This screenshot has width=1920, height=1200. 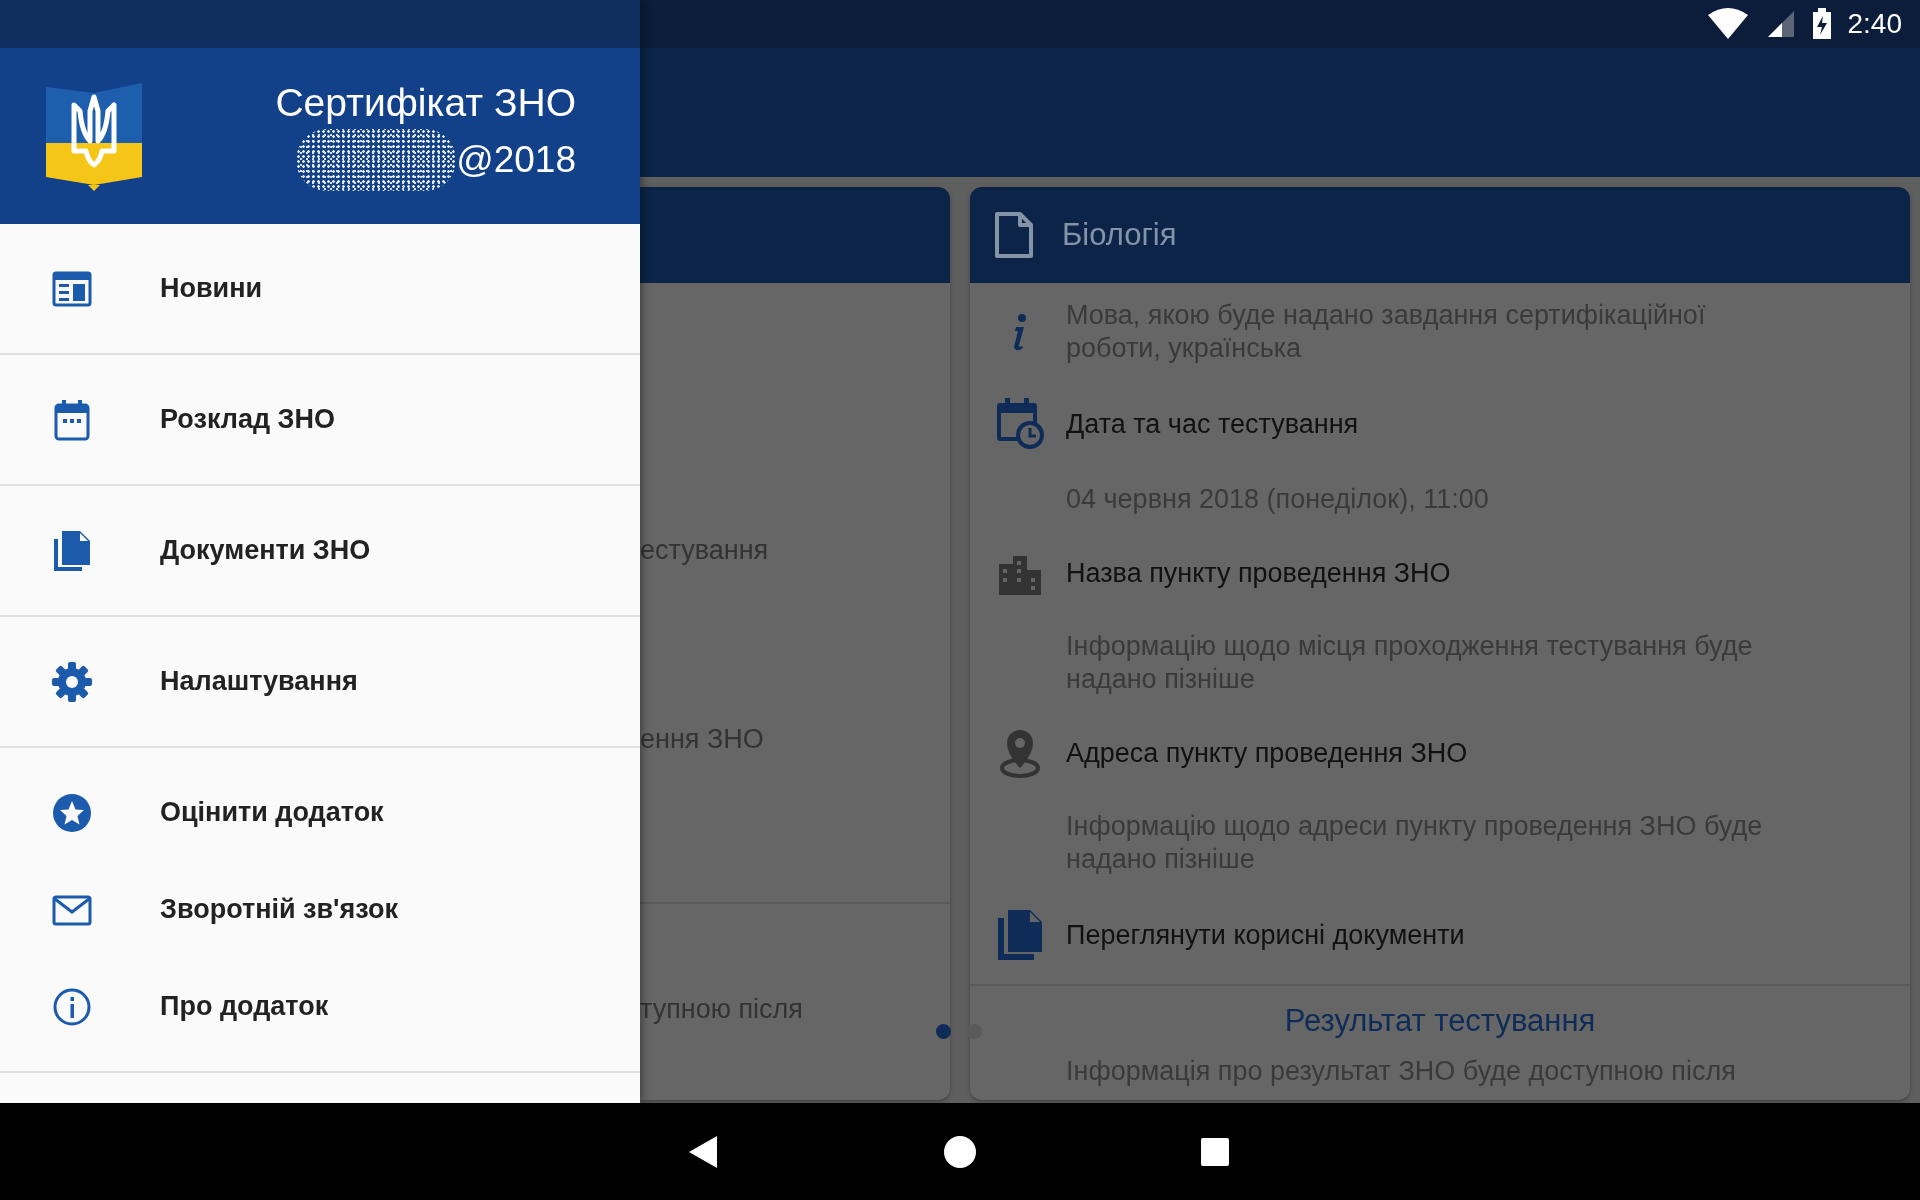 I want to click on wifi-icon, so click(x=1727, y=24).